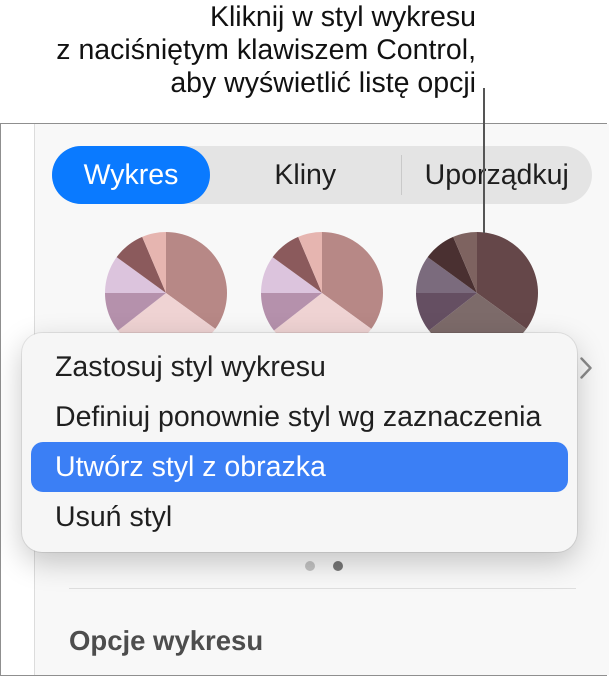  What do you see at coordinates (266, 50) in the screenshot?
I see `callout-text: Kliknij w styl wykresu z naciśniętym klawiszem Control, aby wyświetlić listę opcji` at bounding box center [266, 50].